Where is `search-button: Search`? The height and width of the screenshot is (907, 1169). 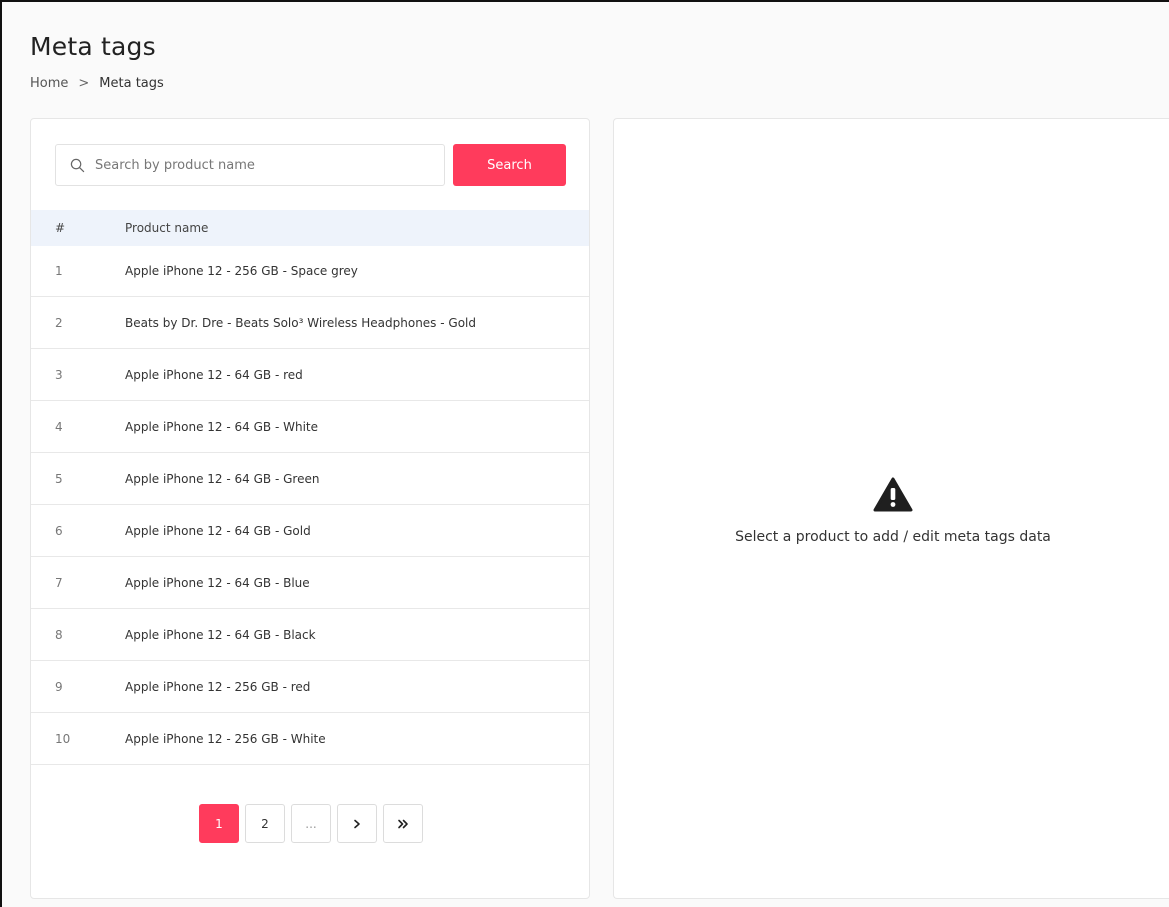
search-button: Search is located at coordinates (509, 165).